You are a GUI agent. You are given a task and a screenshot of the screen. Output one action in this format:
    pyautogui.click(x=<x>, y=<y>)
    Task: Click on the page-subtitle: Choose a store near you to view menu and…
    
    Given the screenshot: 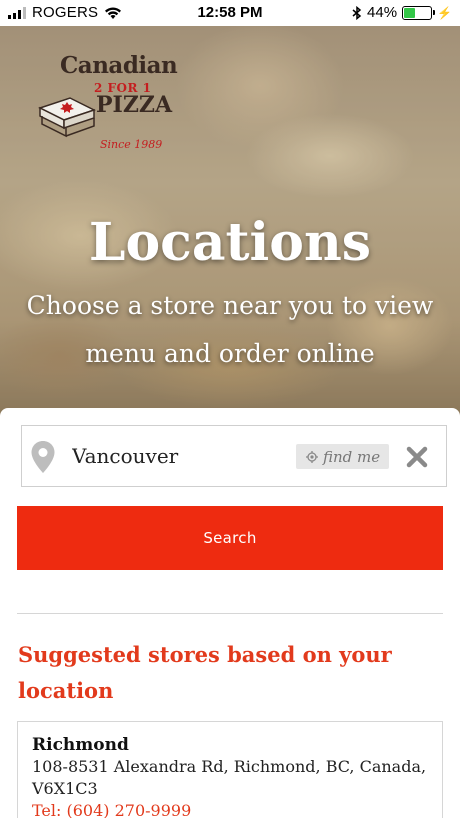 What is the action you would take?
    pyautogui.click(x=230, y=329)
    